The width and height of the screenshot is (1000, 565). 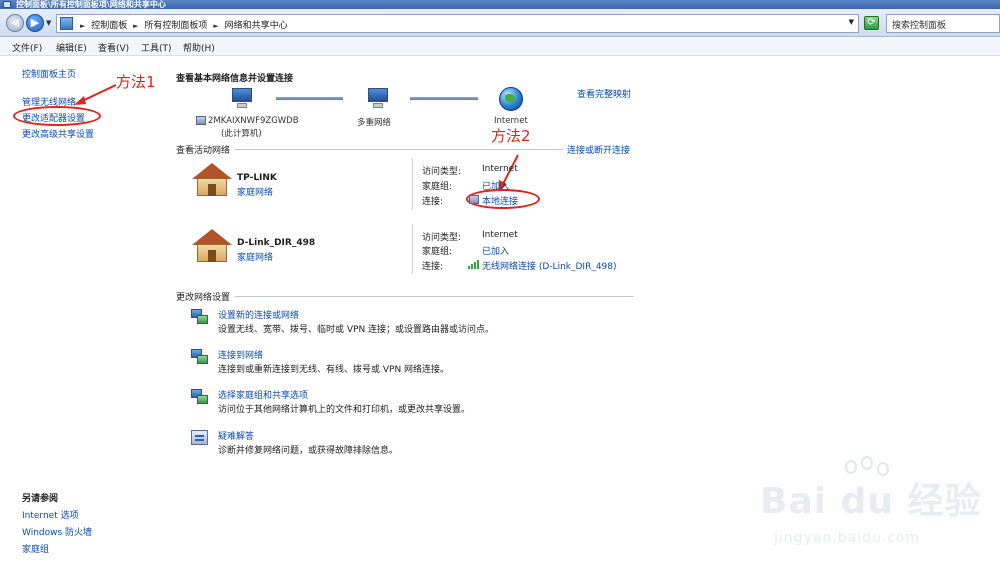 What do you see at coordinates (598, 149) in the screenshot?
I see `connect-disconnect-link: 连接或断开连接` at bounding box center [598, 149].